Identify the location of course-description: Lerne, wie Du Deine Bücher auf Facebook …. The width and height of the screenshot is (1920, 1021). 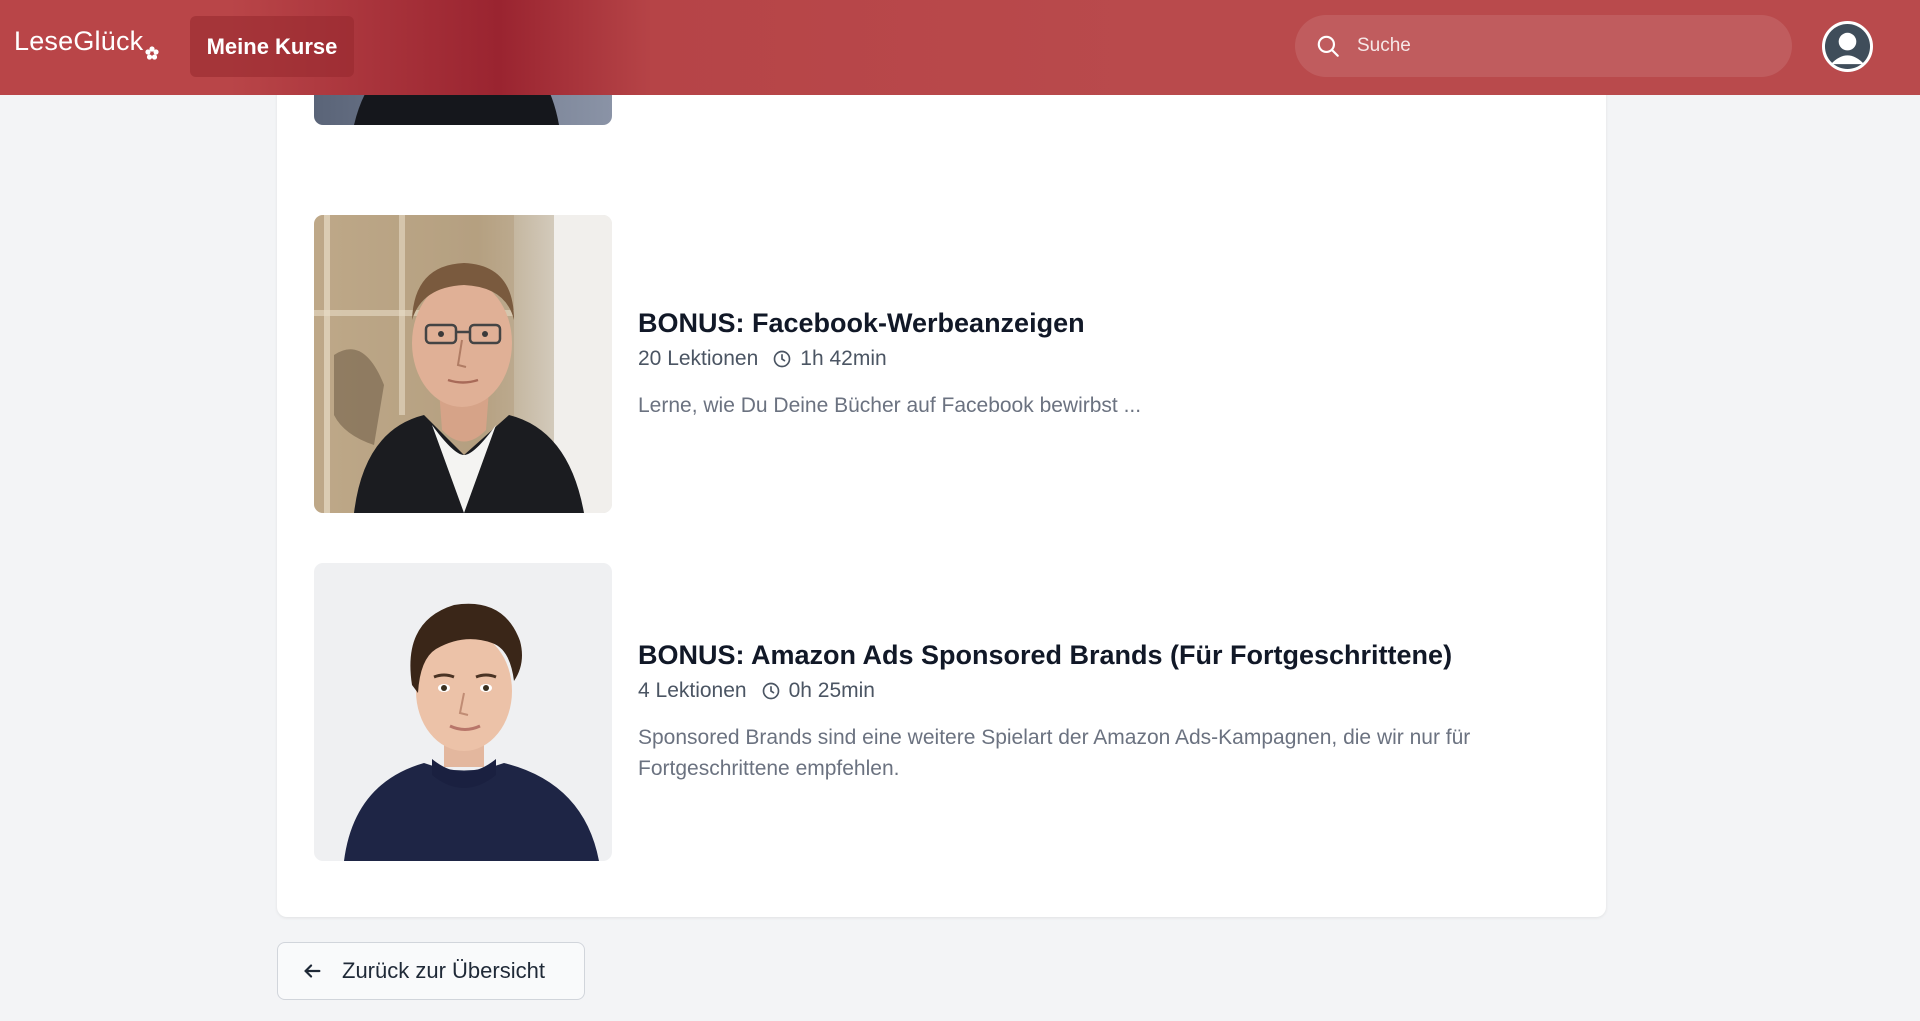
(890, 405).